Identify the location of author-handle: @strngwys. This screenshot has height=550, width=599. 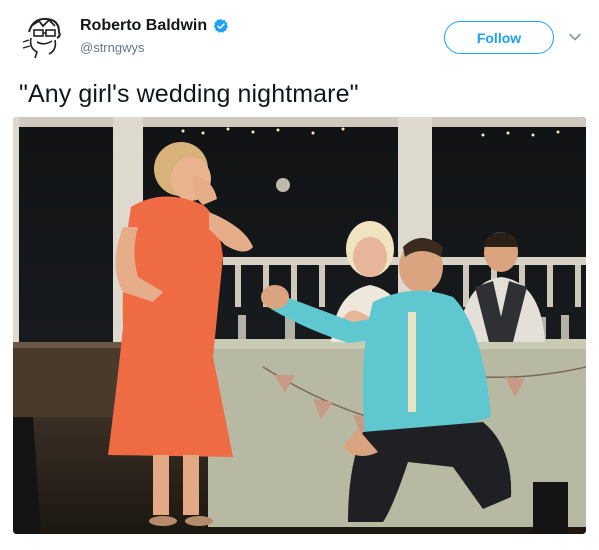
(112, 47).